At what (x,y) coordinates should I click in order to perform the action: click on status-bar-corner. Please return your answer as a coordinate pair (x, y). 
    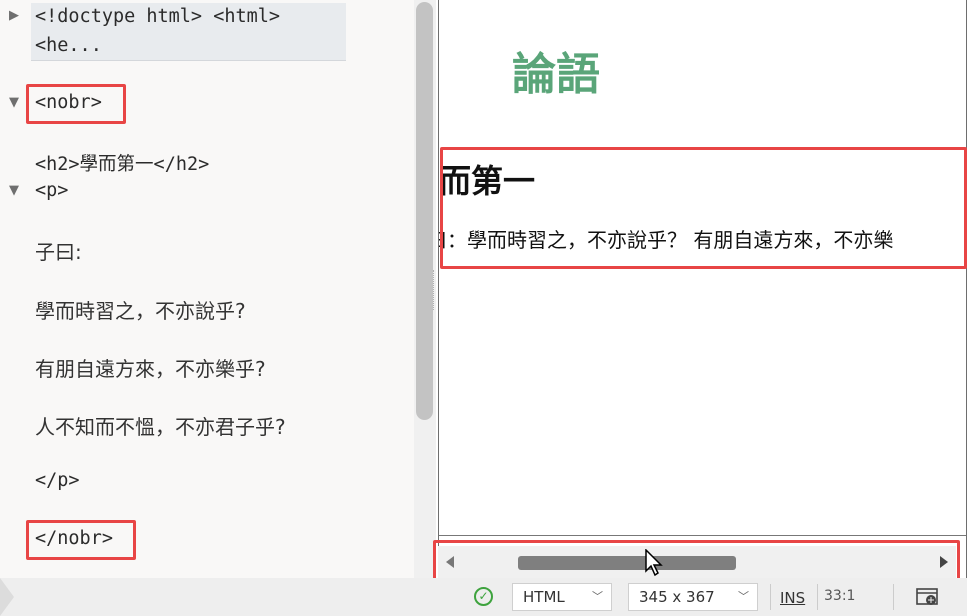
    Looking at the image, I should click on (7, 597).